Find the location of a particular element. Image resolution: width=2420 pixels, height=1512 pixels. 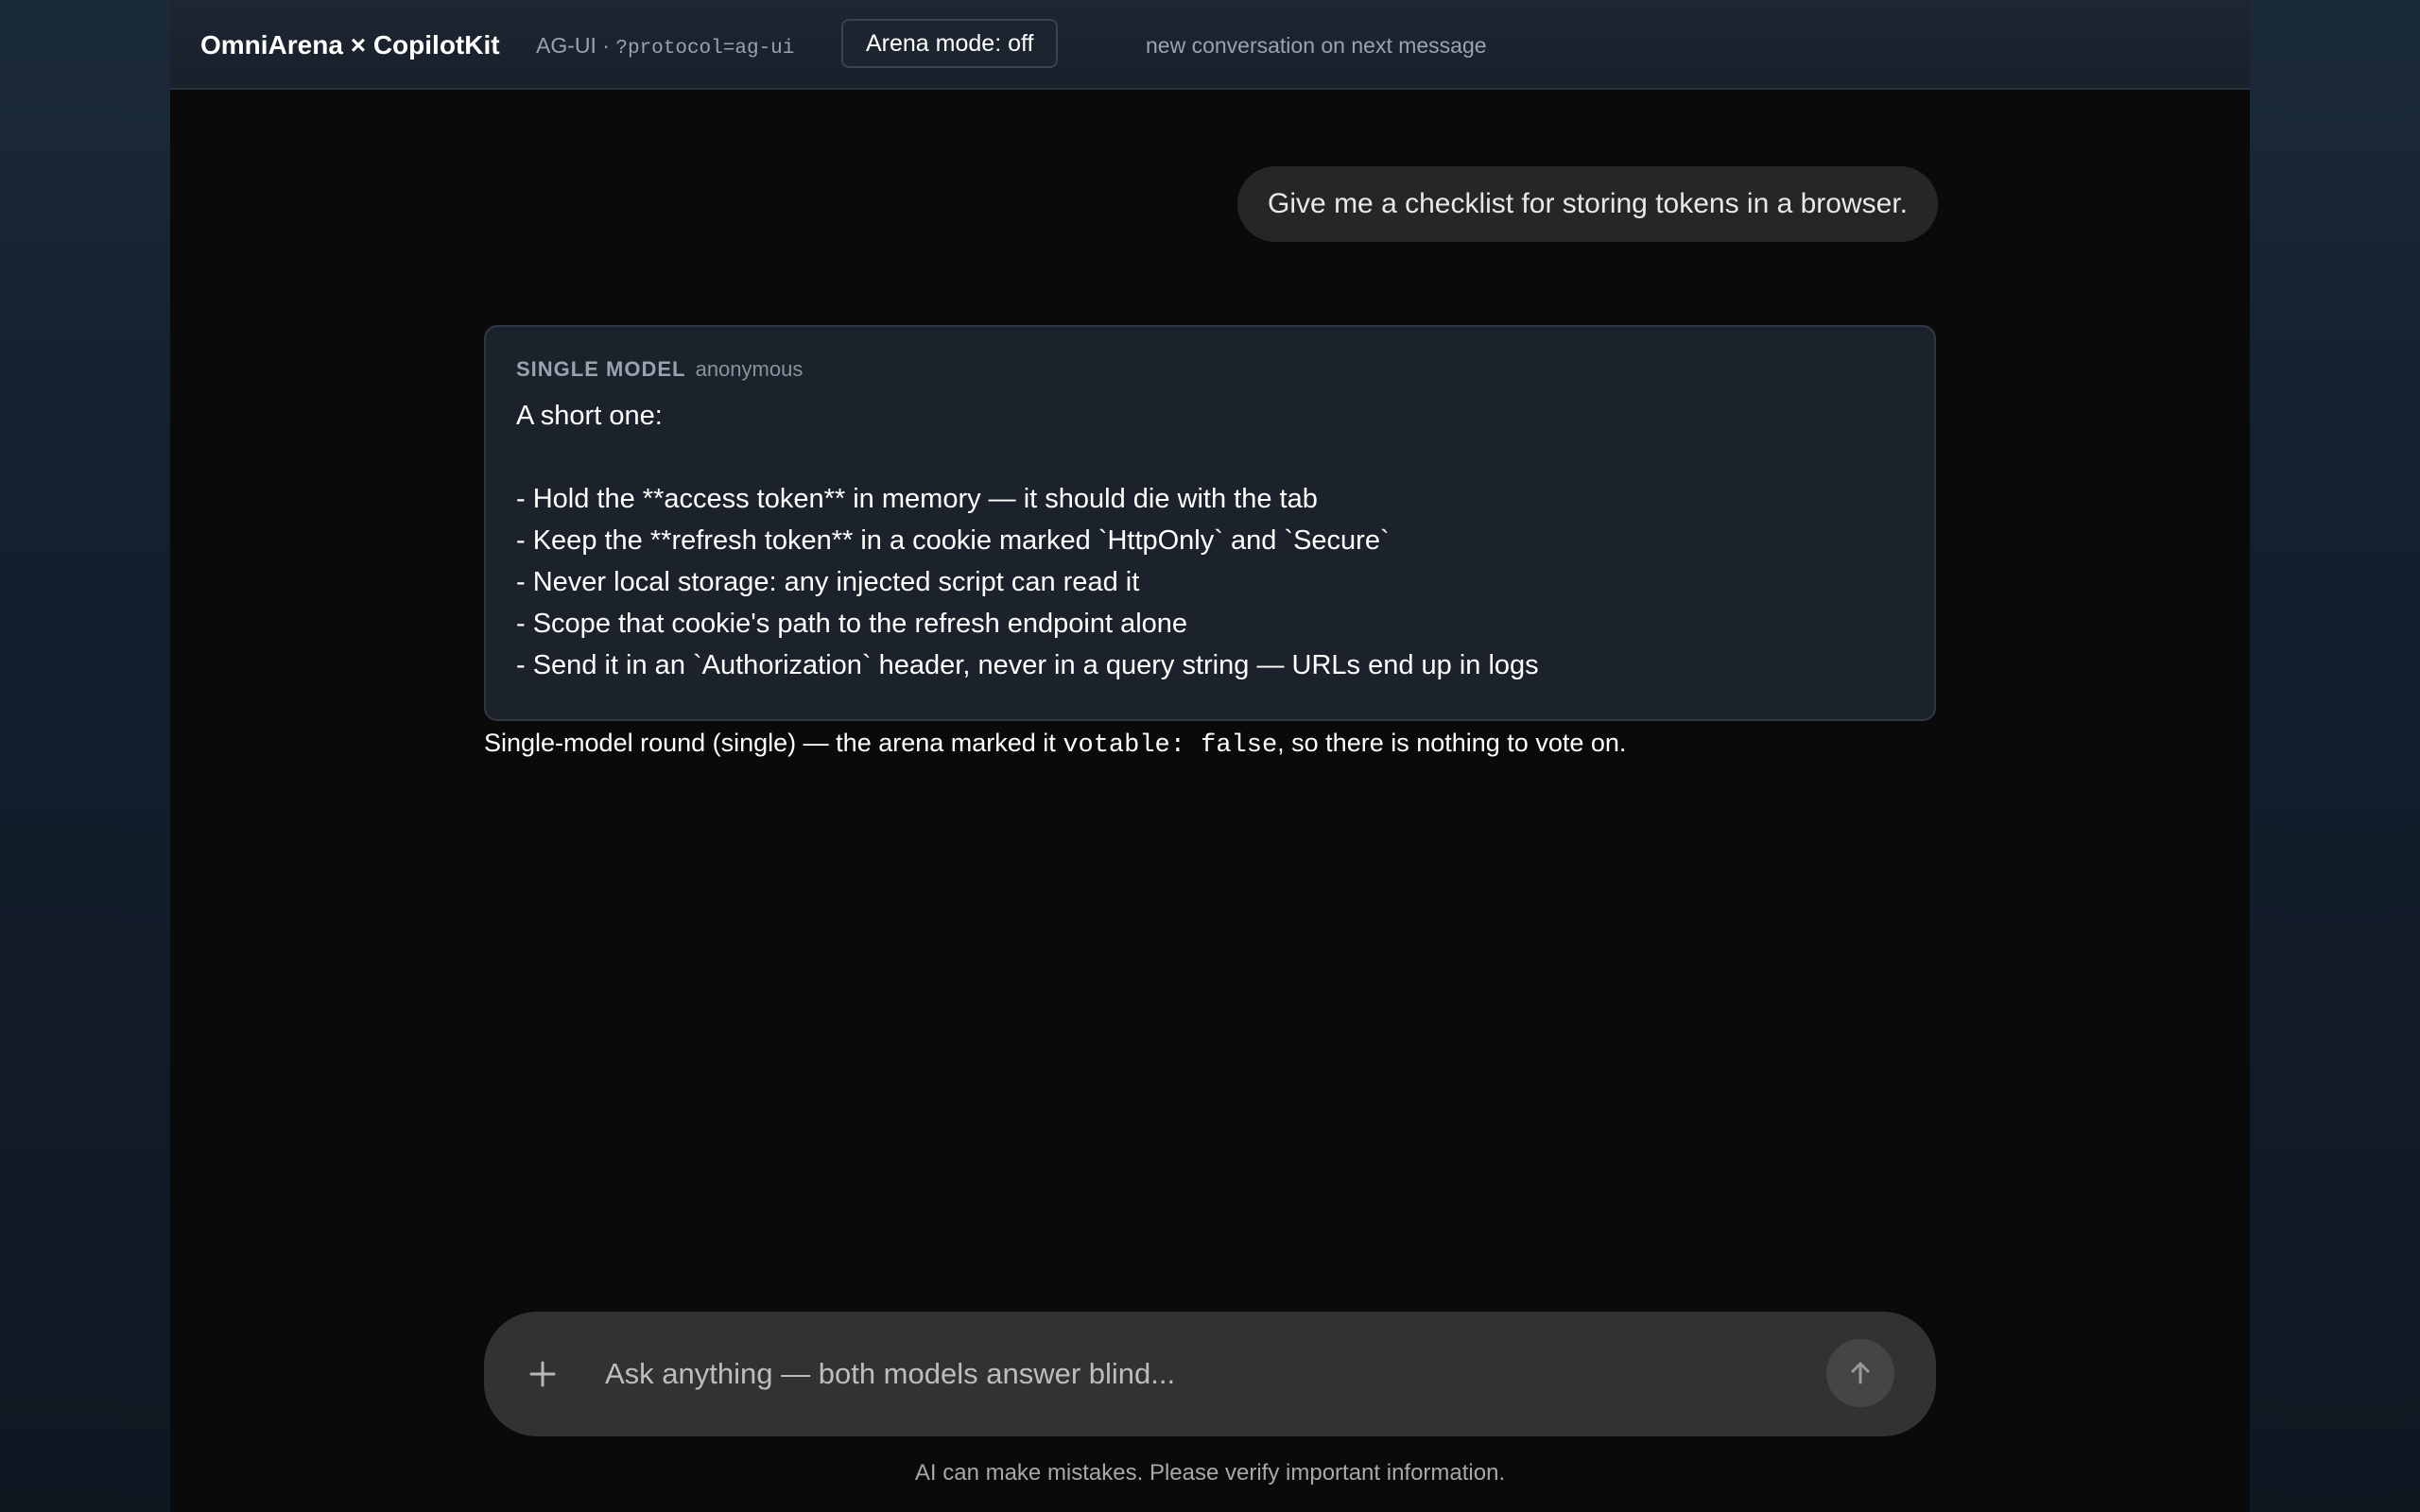

answer-header: SINGLE MODEL anonymous is located at coordinates (1210, 369).